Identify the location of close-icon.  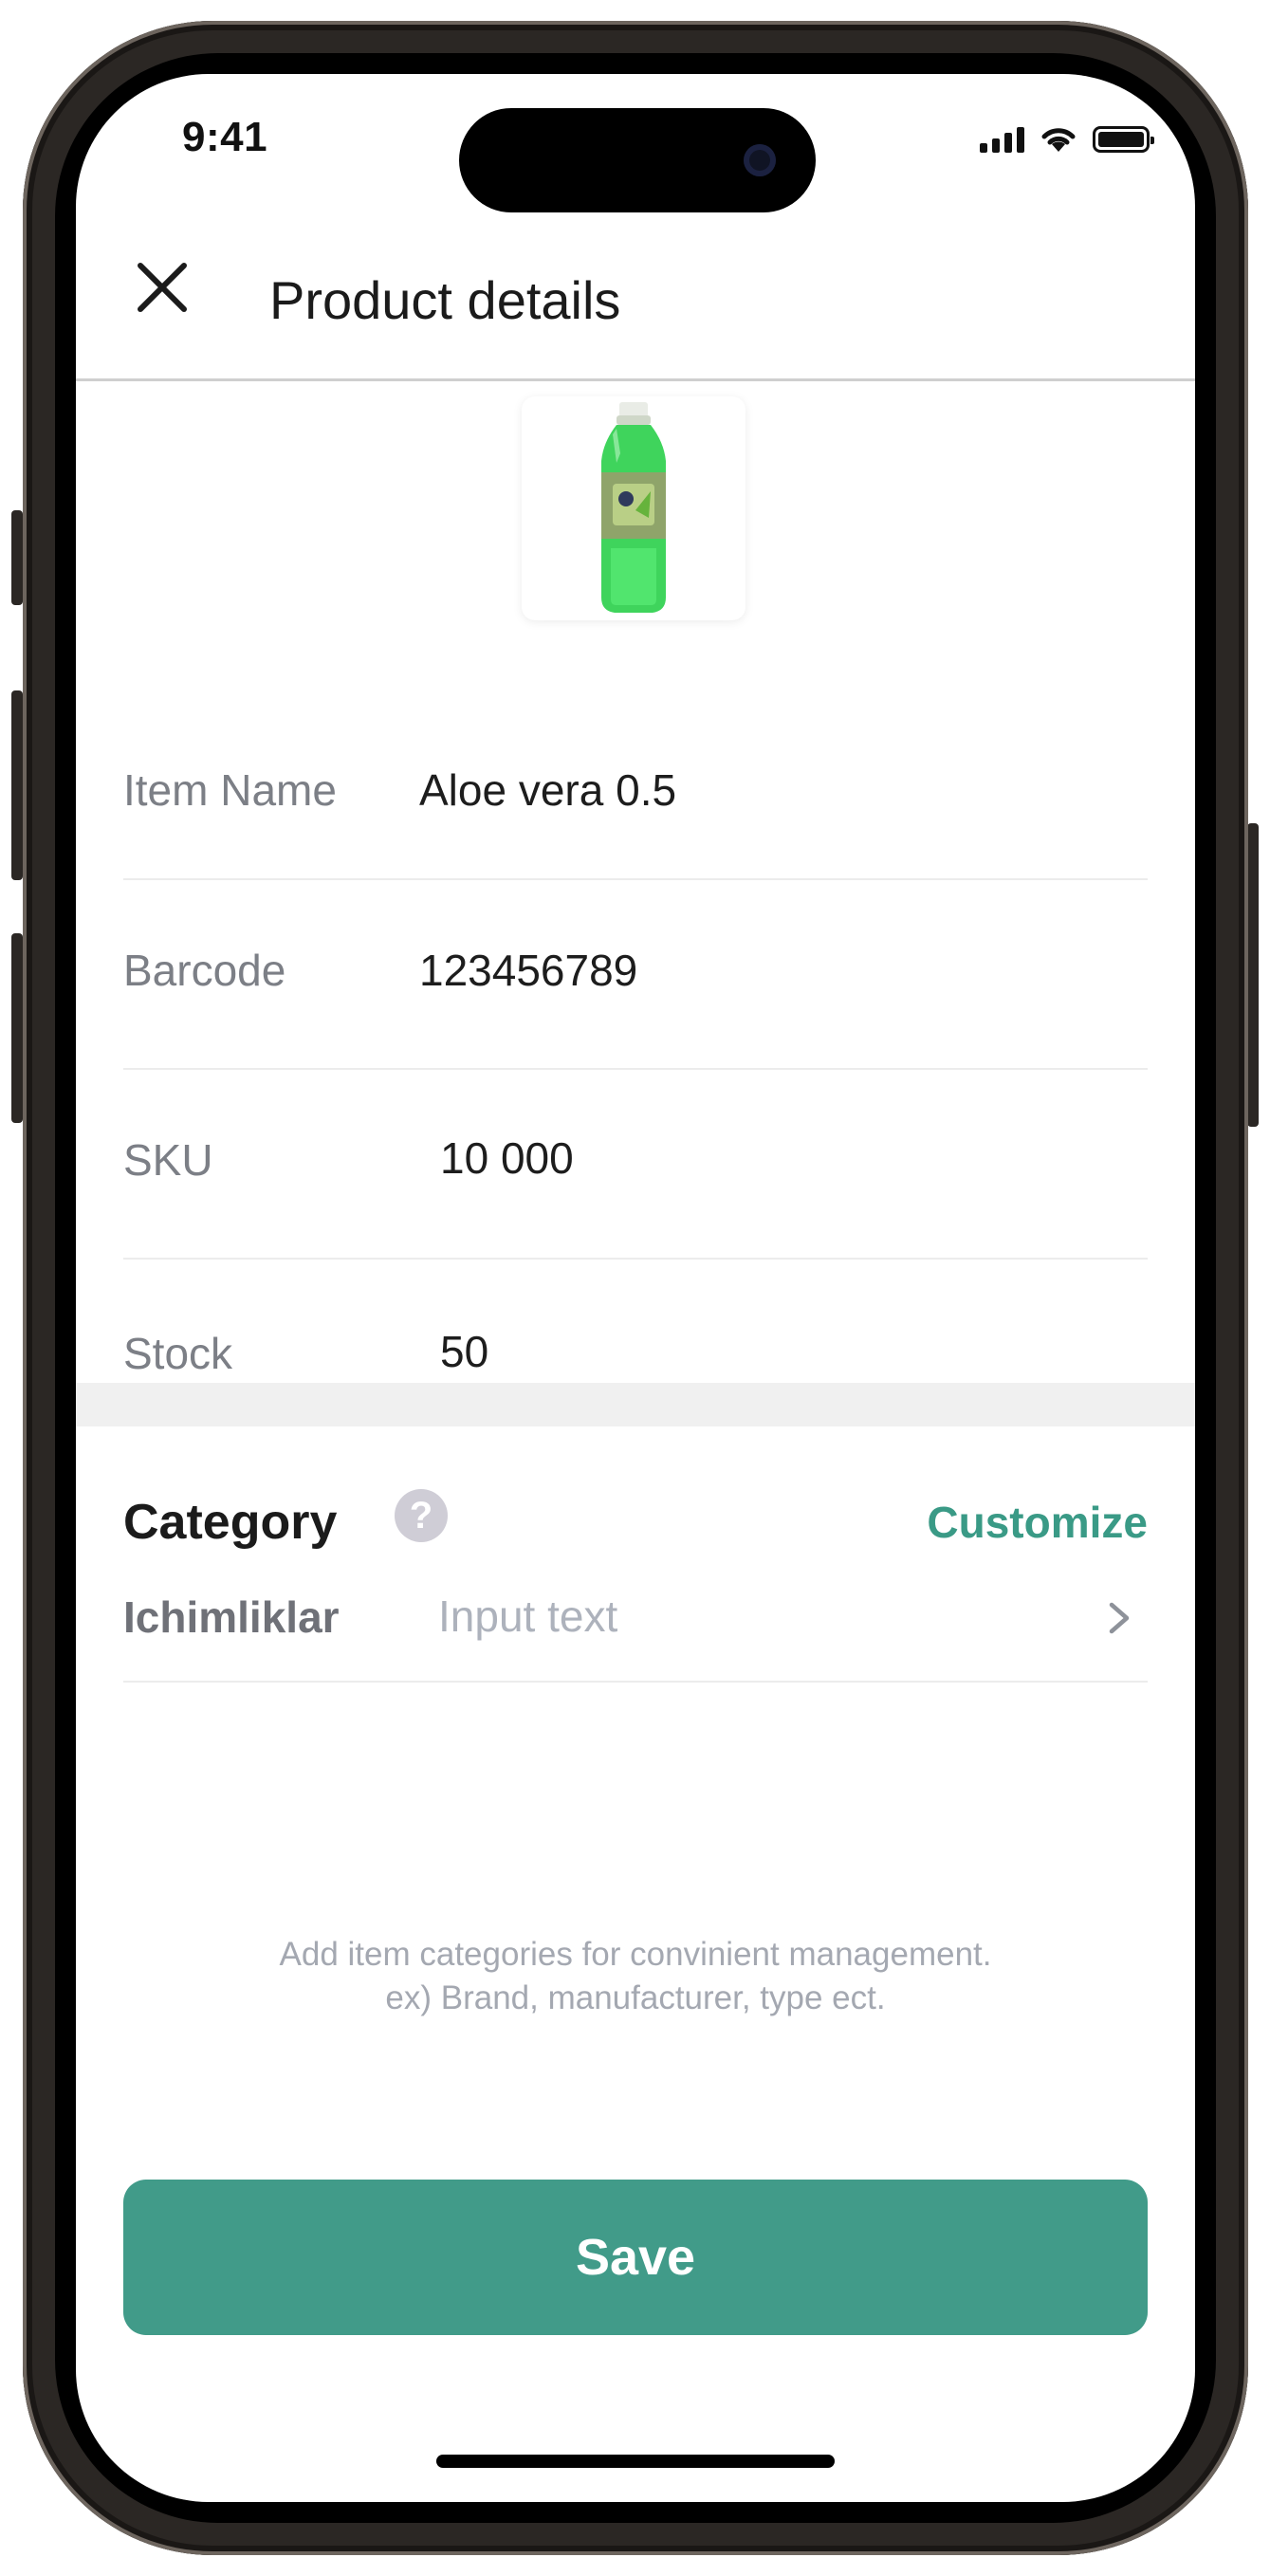
(162, 287).